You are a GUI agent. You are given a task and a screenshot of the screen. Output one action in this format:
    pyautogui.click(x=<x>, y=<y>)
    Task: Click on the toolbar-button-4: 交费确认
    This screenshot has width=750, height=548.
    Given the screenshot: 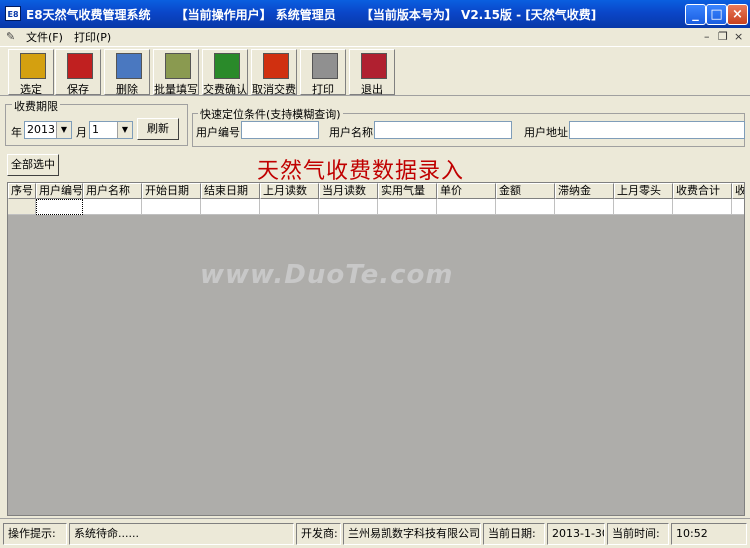 What is the action you would take?
    pyautogui.click(x=225, y=72)
    